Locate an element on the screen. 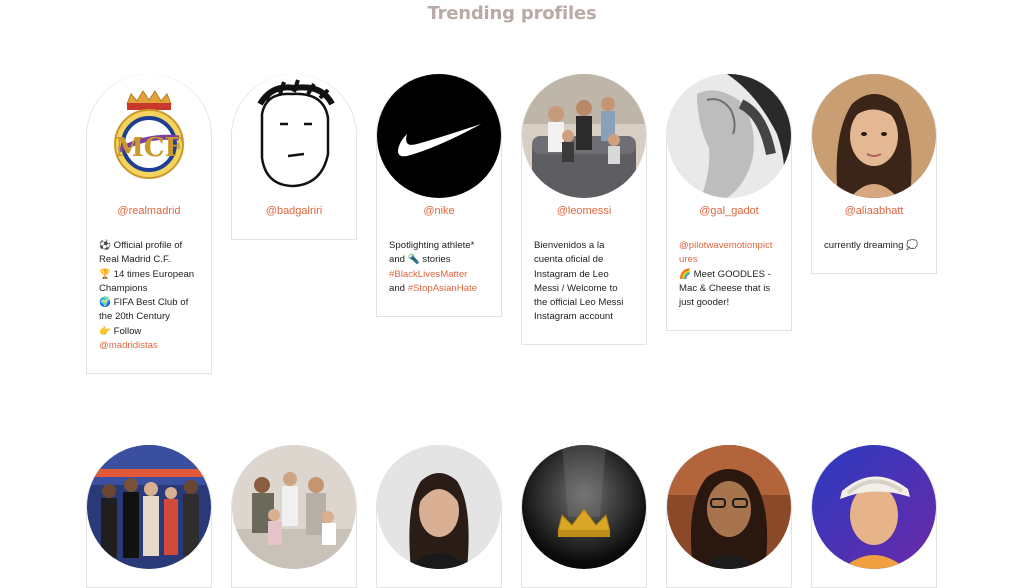  page-title: Trending profiles is located at coordinates (512, 13).